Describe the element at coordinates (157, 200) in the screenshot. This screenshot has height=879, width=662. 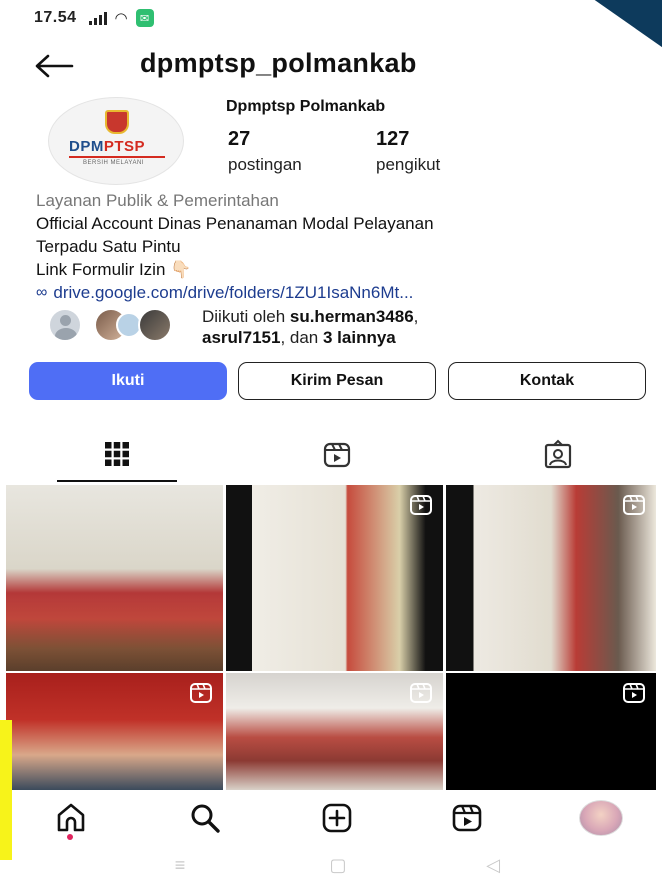
I see `profile-category: Layanan Publik & Pemerintahan` at that location.